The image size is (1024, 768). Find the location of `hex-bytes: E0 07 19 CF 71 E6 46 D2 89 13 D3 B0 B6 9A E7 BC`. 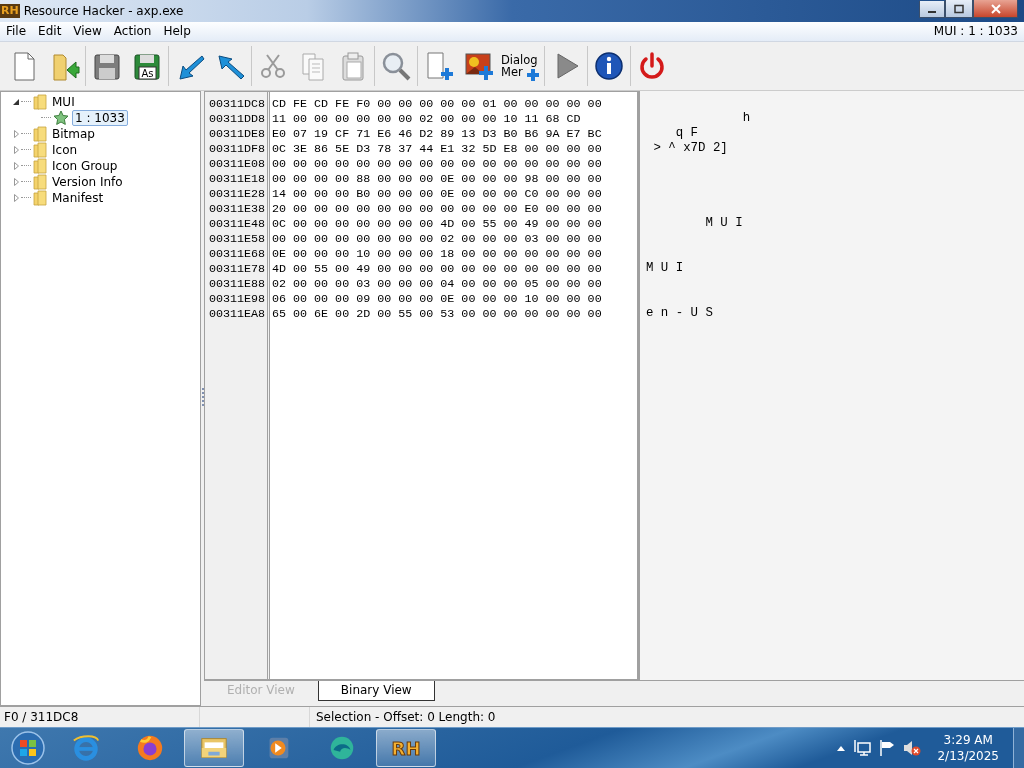

hex-bytes: E0 07 19 CF 71 E6 46 D2 89 13 D3 B0 B6 9A E7 BC is located at coordinates (437, 134).